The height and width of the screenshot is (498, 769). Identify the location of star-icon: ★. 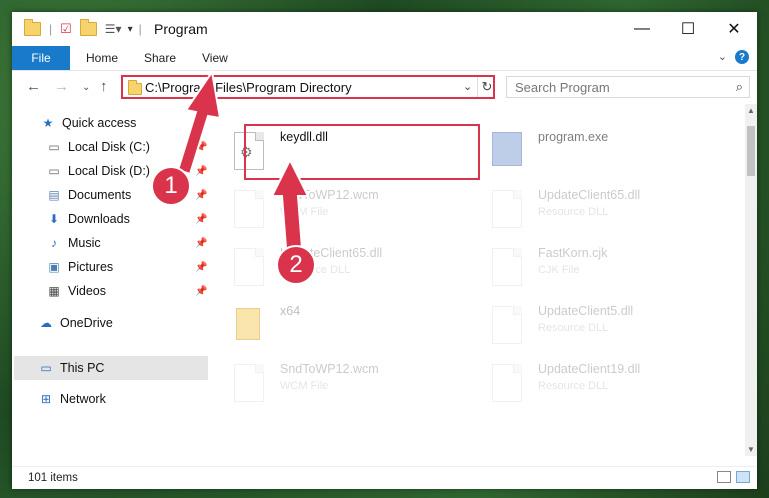
(48, 123).